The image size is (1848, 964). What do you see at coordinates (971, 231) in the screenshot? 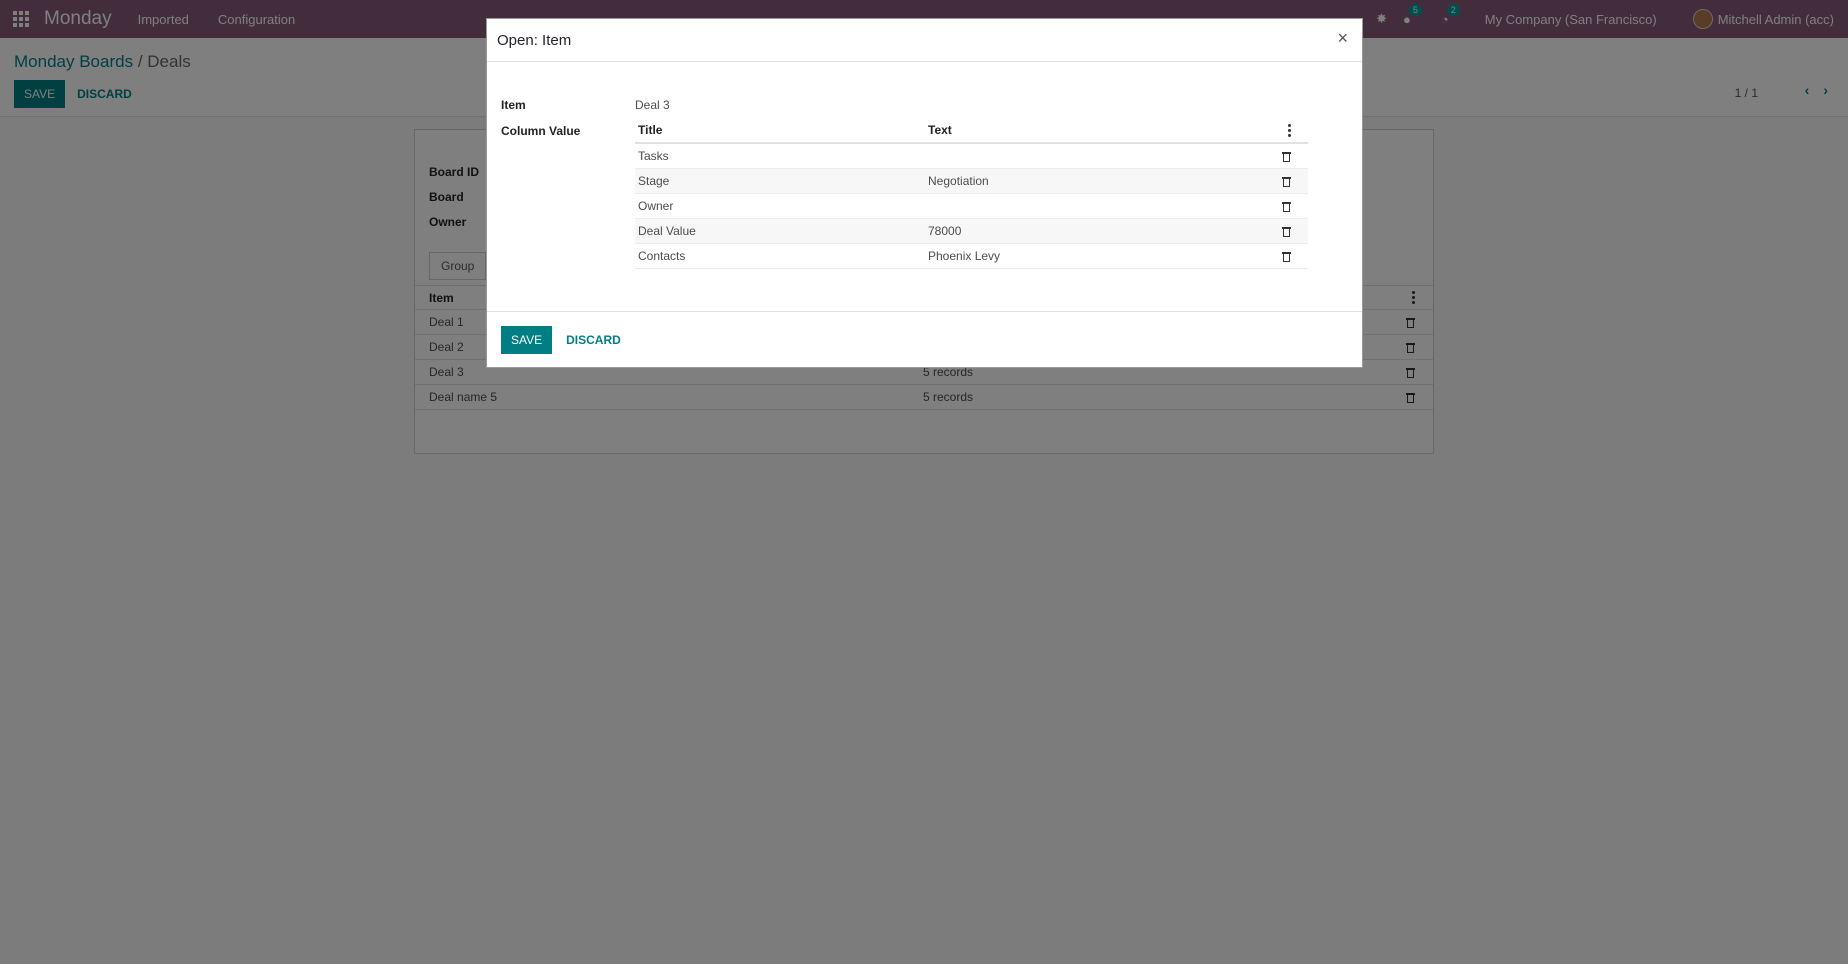
I see `table-row: Deal Value 78000` at bounding box center [971, 231].